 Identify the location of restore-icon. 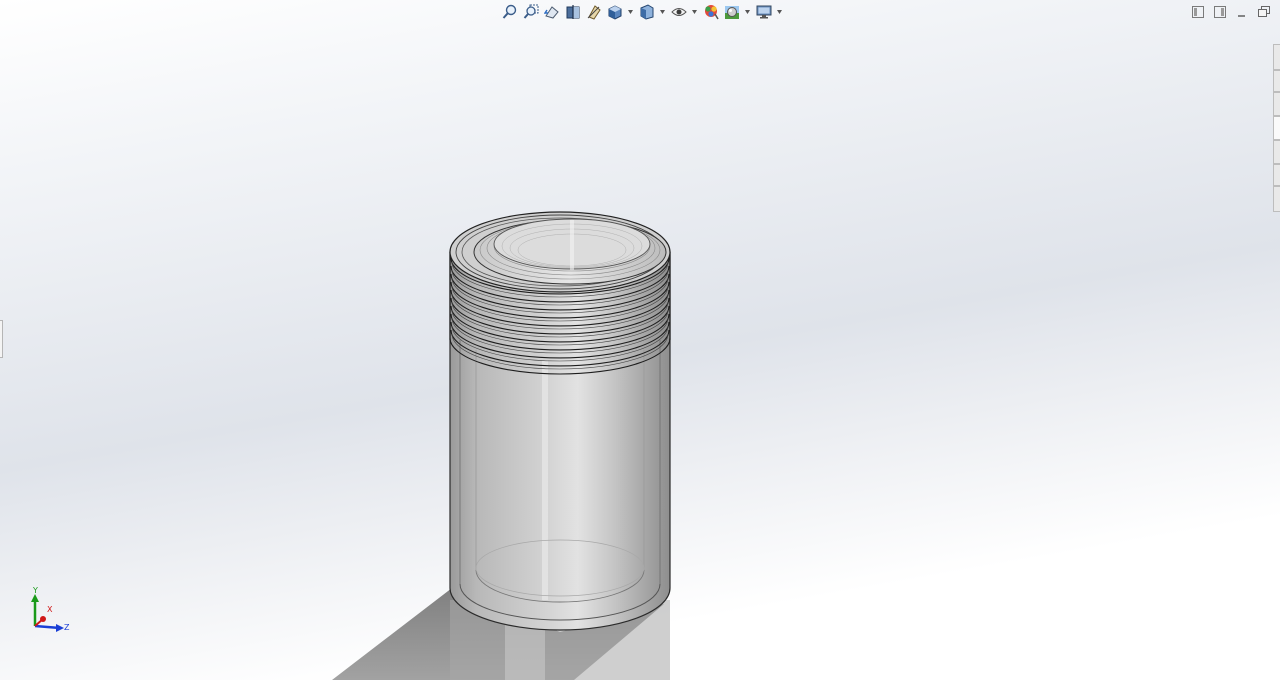
(1264, 12).